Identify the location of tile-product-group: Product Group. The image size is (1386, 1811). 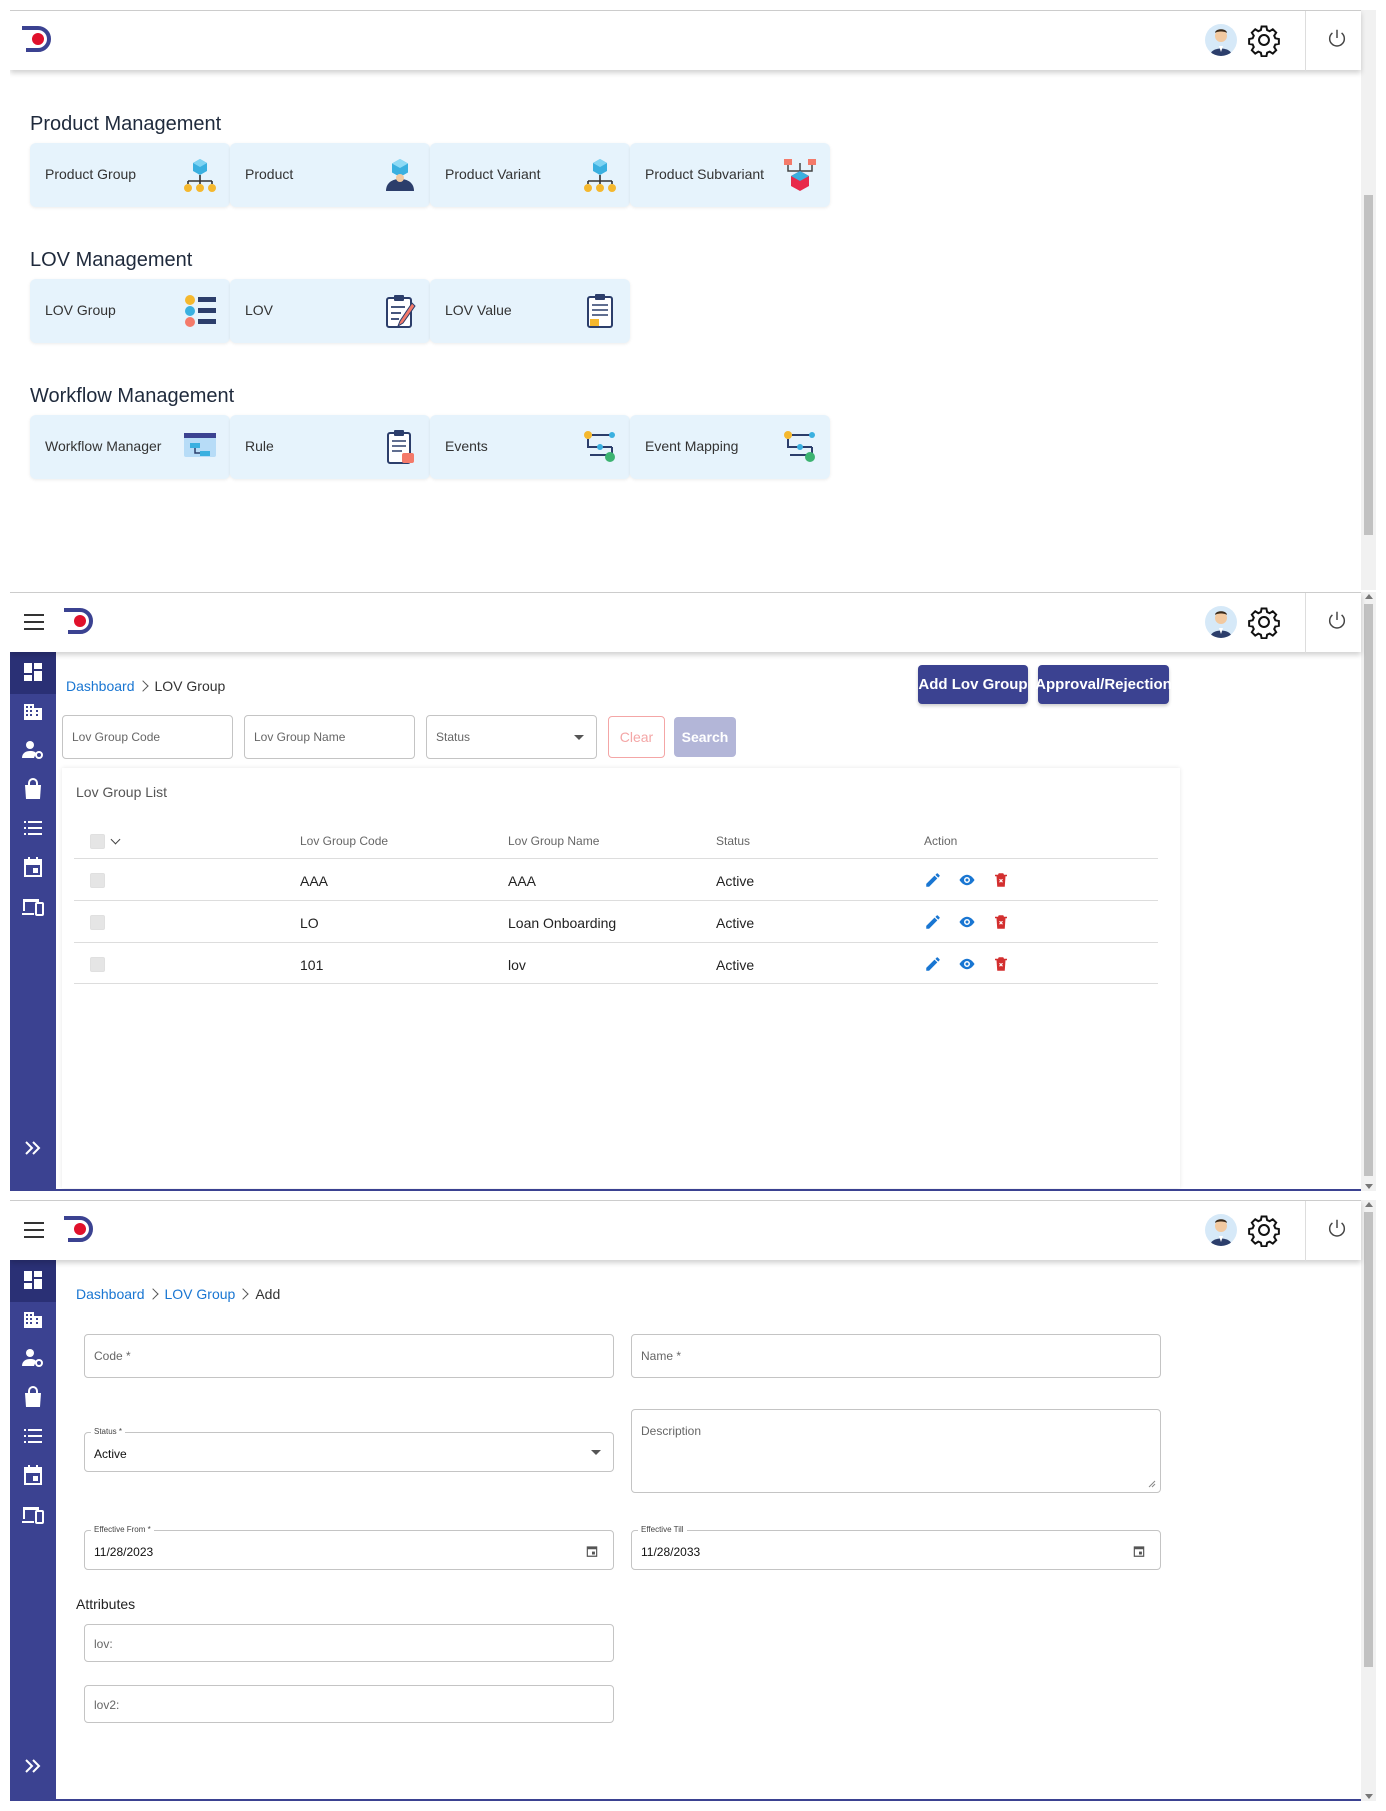
(130, 175).